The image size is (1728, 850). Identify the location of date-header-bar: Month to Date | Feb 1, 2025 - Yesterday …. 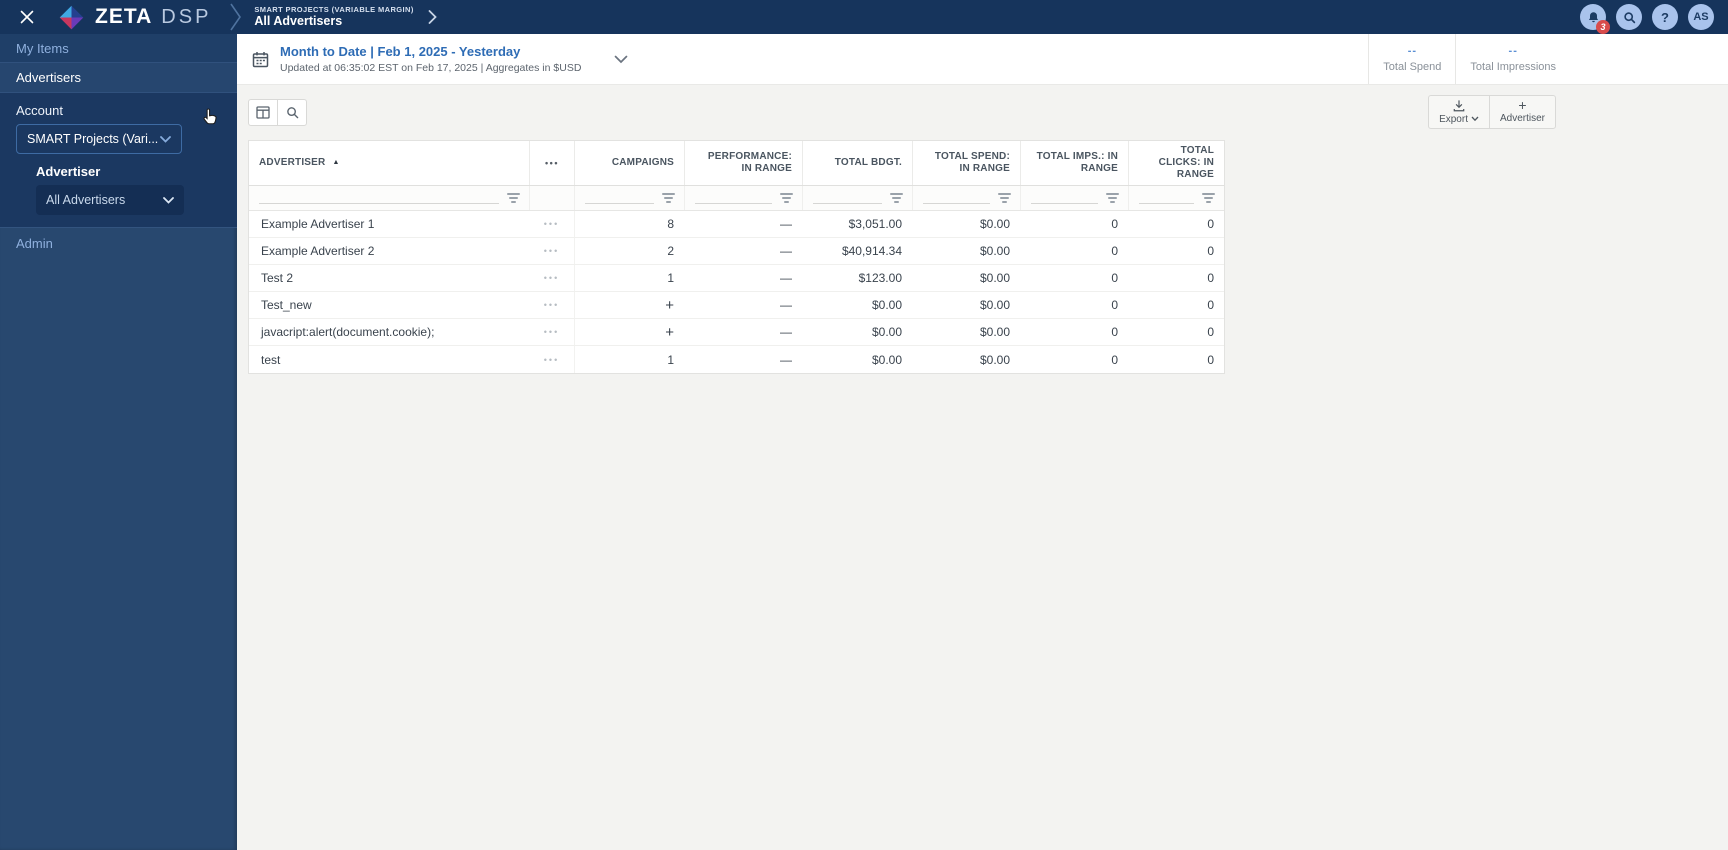
(982, 59).